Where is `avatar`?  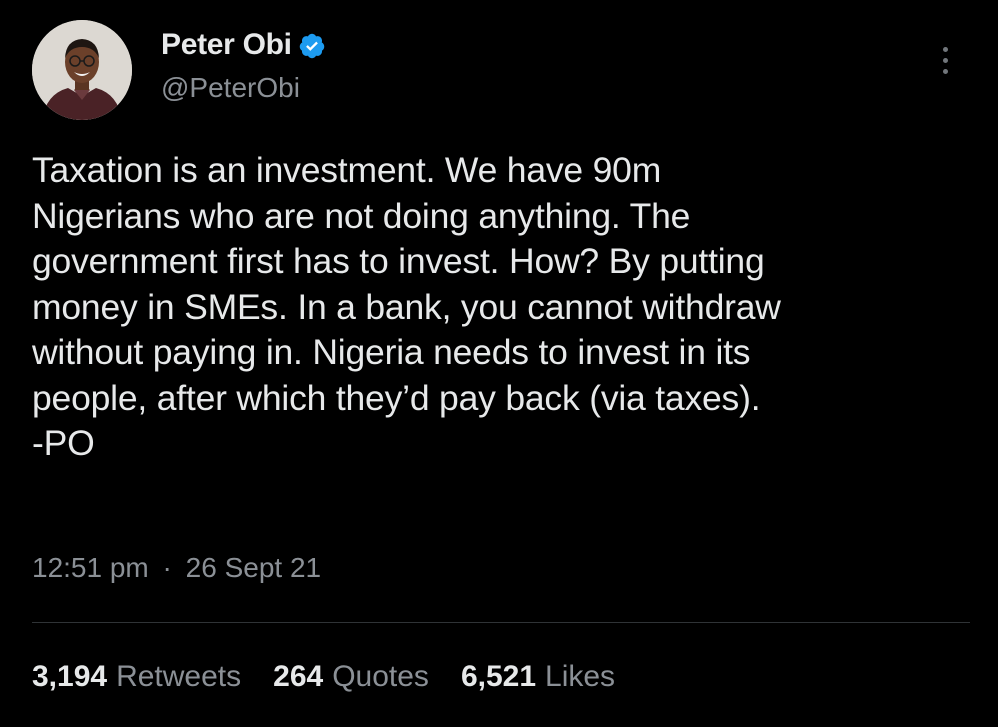 avatar is located at coordinates (82, 70).